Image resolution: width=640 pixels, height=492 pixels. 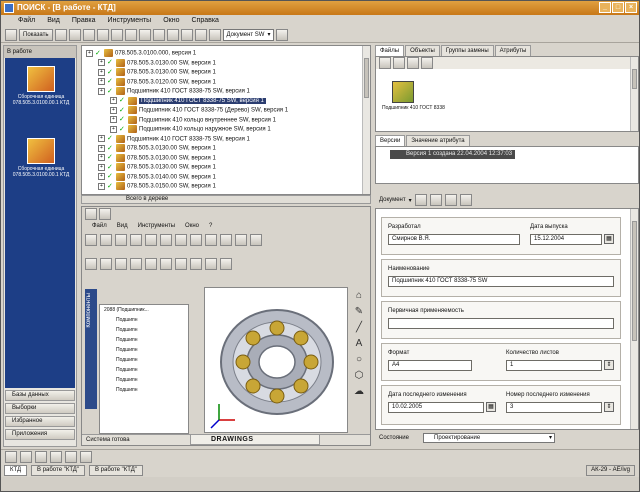 What do you see at coordinates (11, 456) in the screenshot?
I see `folder-icon` at bounding box center [11, 456].